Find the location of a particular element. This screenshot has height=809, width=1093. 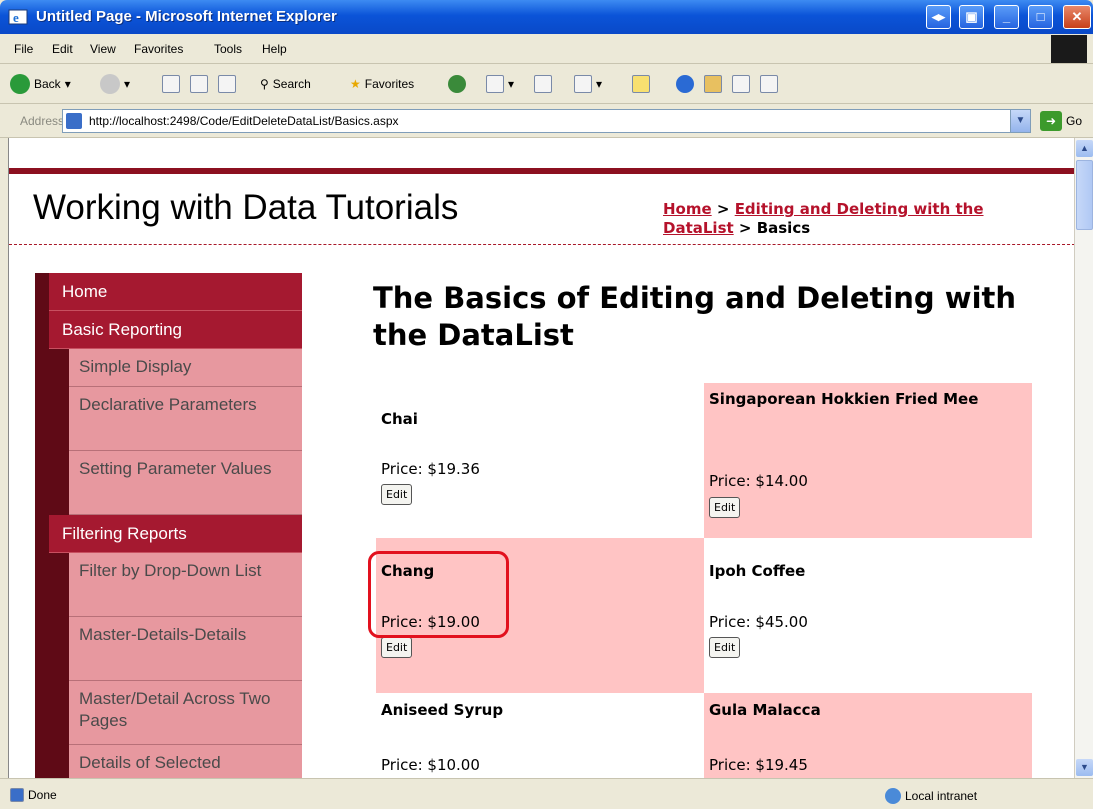

product-cell: Gula Malacca Price: $19.45 is located at coordinates (868, 735).